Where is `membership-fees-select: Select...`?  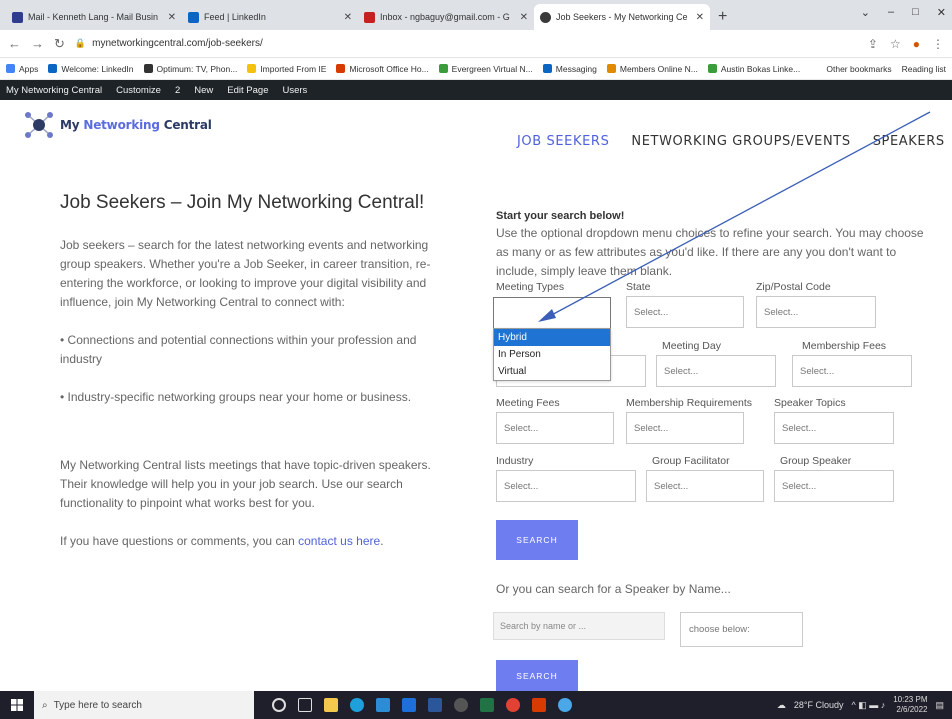
membership-fees-select: Select... is located at coordinates (852, 371).